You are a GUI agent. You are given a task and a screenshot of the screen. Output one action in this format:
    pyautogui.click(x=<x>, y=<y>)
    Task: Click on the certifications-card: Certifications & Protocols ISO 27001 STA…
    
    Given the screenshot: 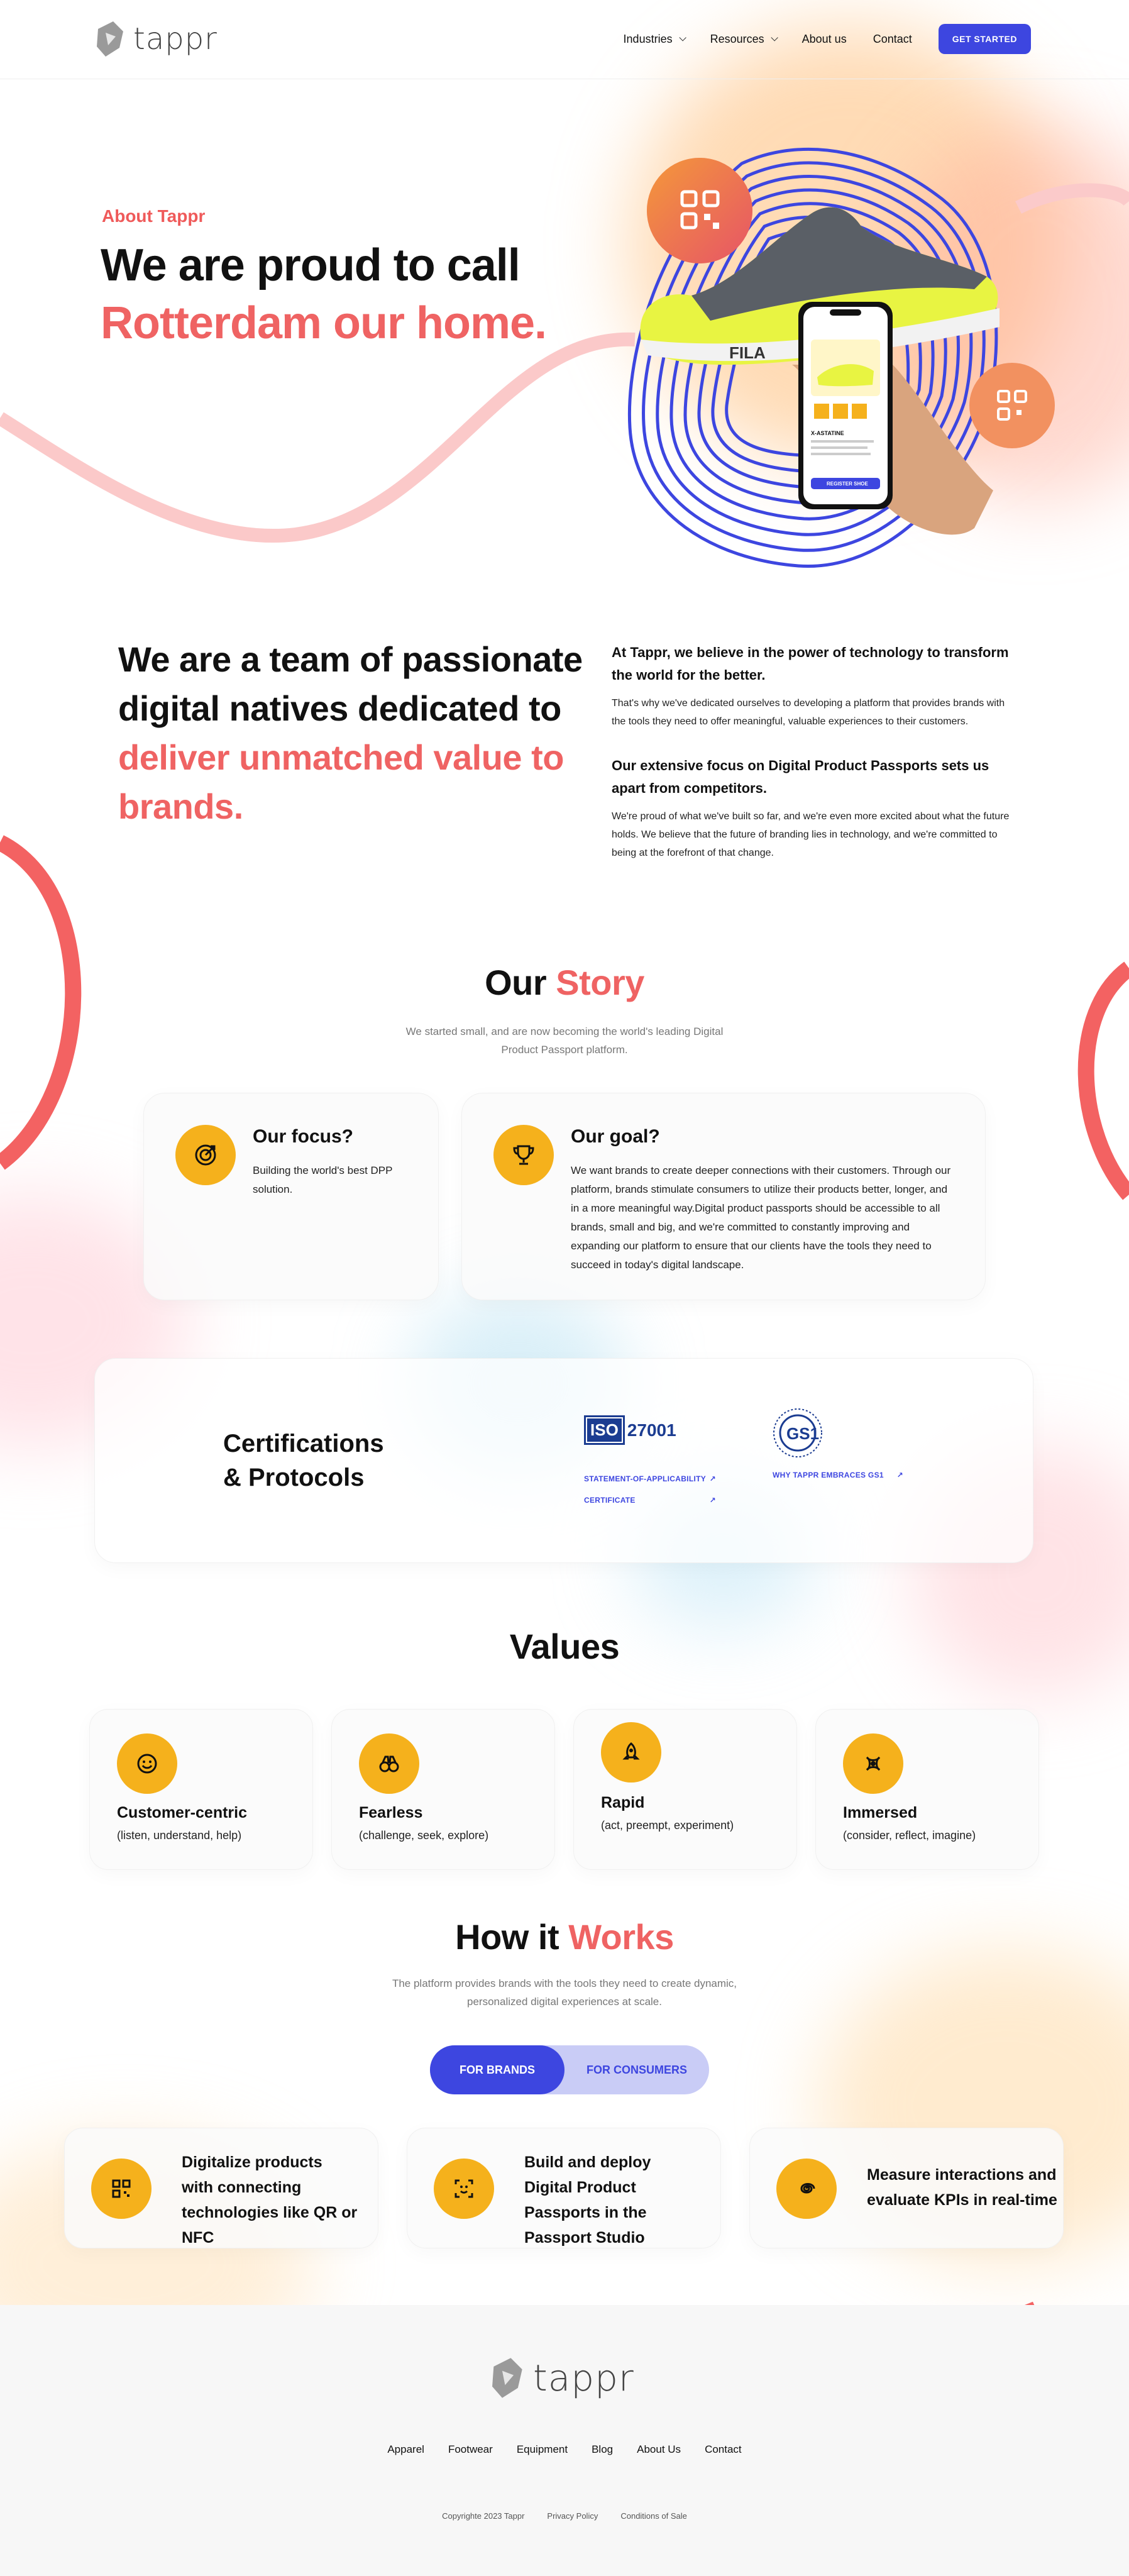 What is the action you would take?
    pyautogui.click(x=563, y=1460)
    